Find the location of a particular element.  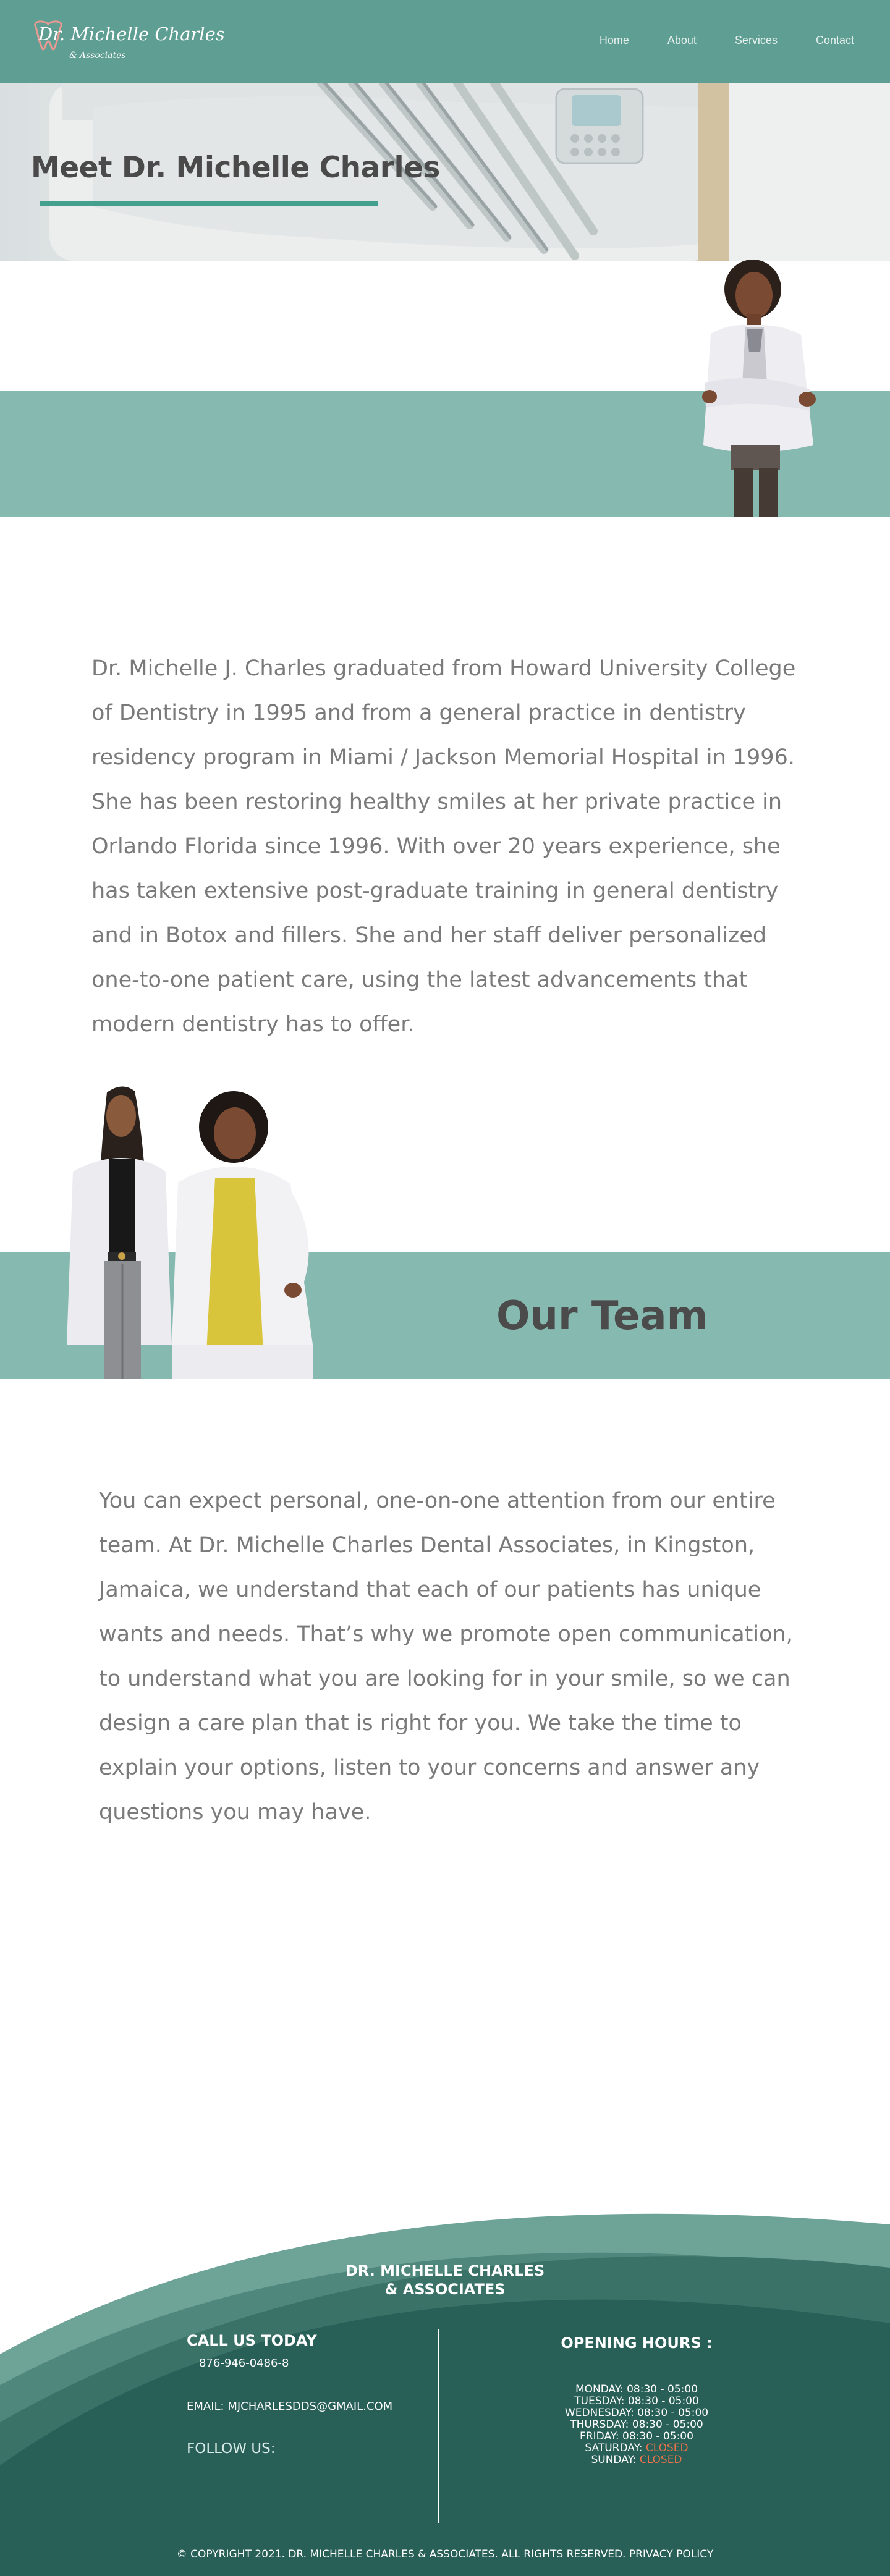

hours-row: THURSDAY: 08:30 - 05:00 is located at coordinates (637, 2425).